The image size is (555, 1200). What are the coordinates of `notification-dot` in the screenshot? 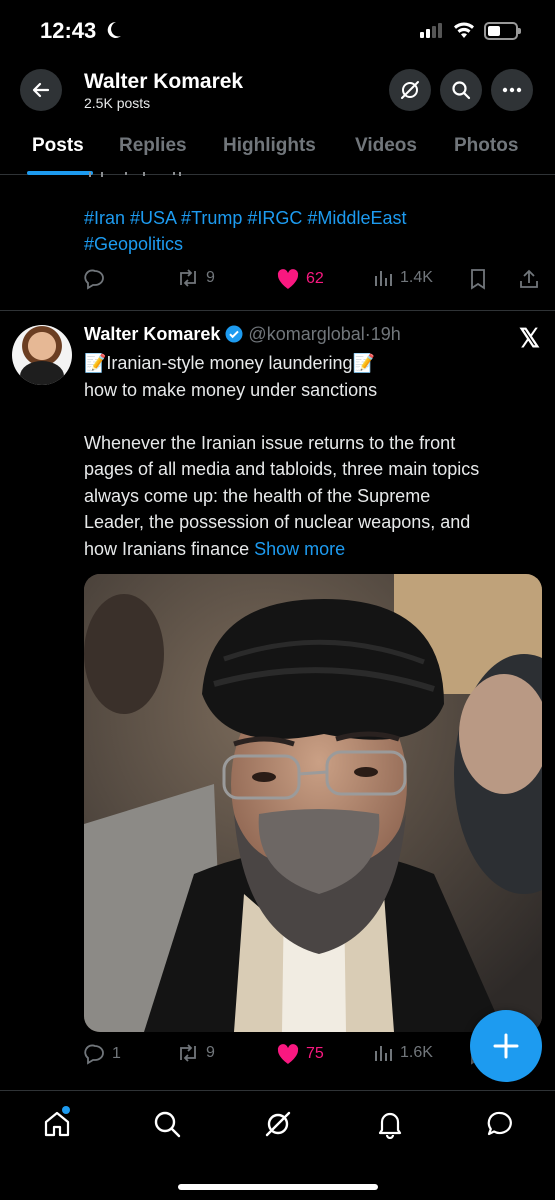 It's located at (66, 1110).